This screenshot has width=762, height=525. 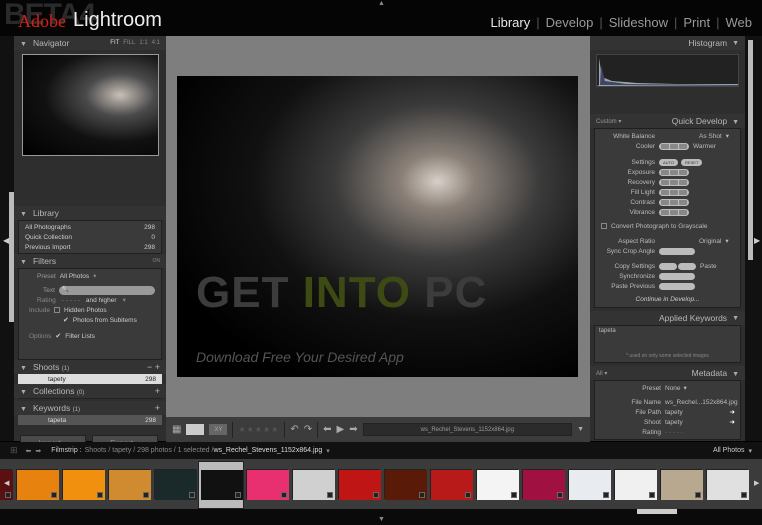 What do you see at coordinates (308, 429) in the screenshot?
I see `rotate-right-icon: ↷` at bounding box center [308, 429].